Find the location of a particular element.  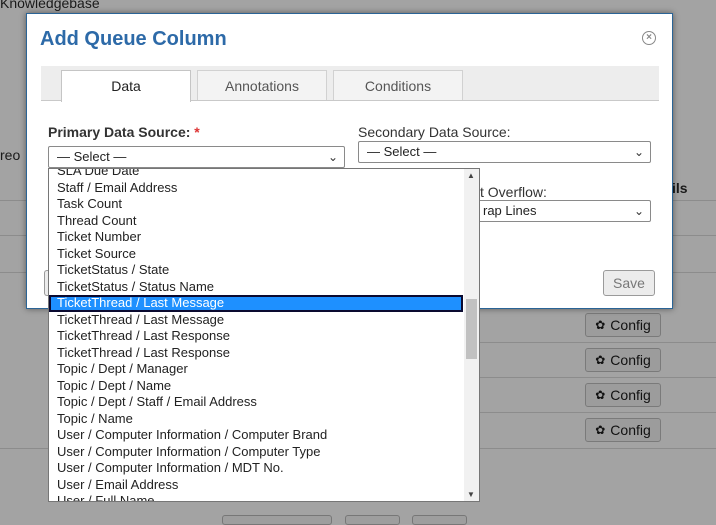

overflow-select-value: rap Lines is located at coordinates (510, 210).